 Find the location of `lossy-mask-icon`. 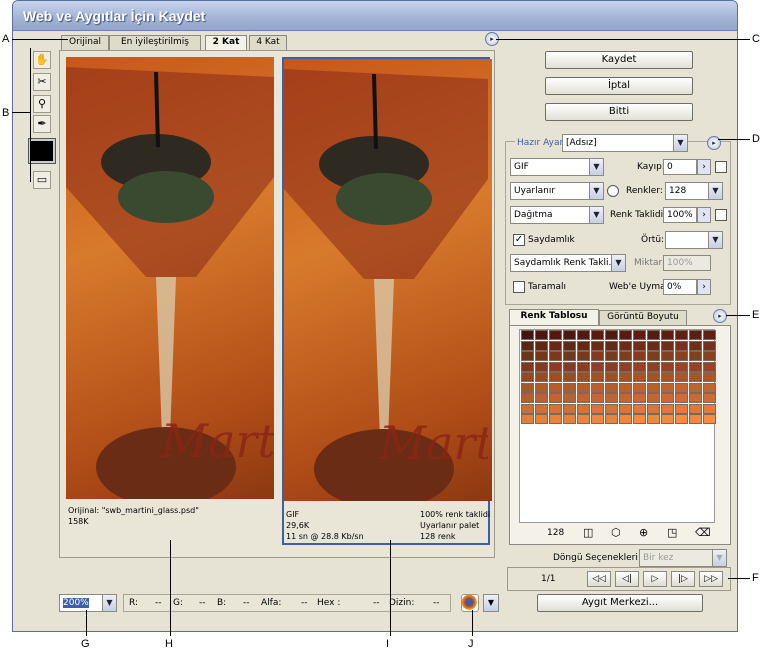

lossy-mask-icon is located at coordinates (721, 167).